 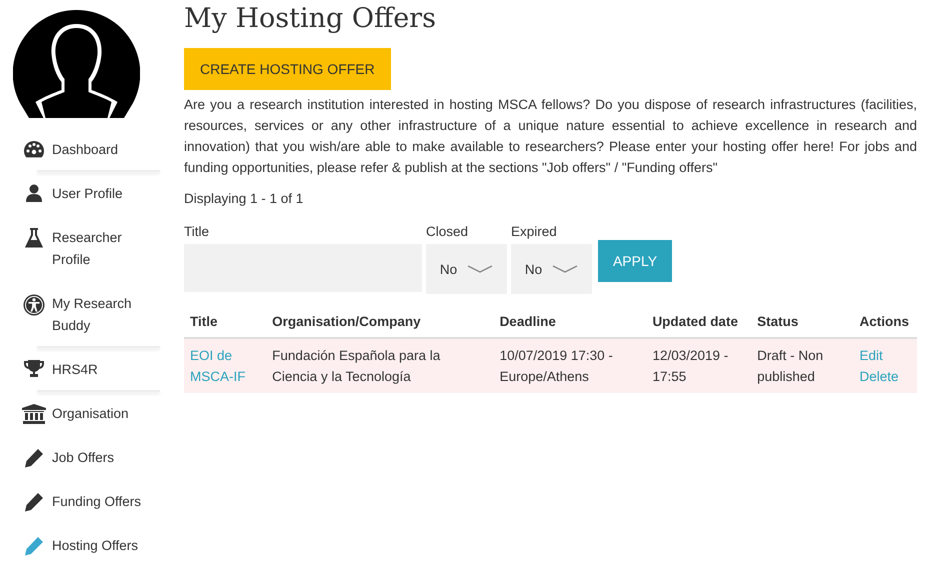 I want to click on dashboard-icon, so click(x=34, y=149).